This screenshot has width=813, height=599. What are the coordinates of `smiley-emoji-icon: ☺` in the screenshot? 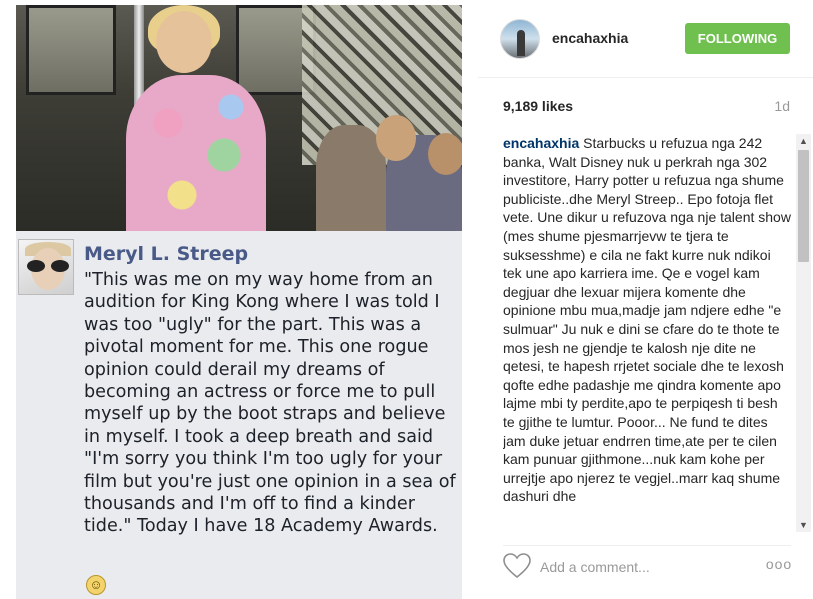 It's located at (96, 585).